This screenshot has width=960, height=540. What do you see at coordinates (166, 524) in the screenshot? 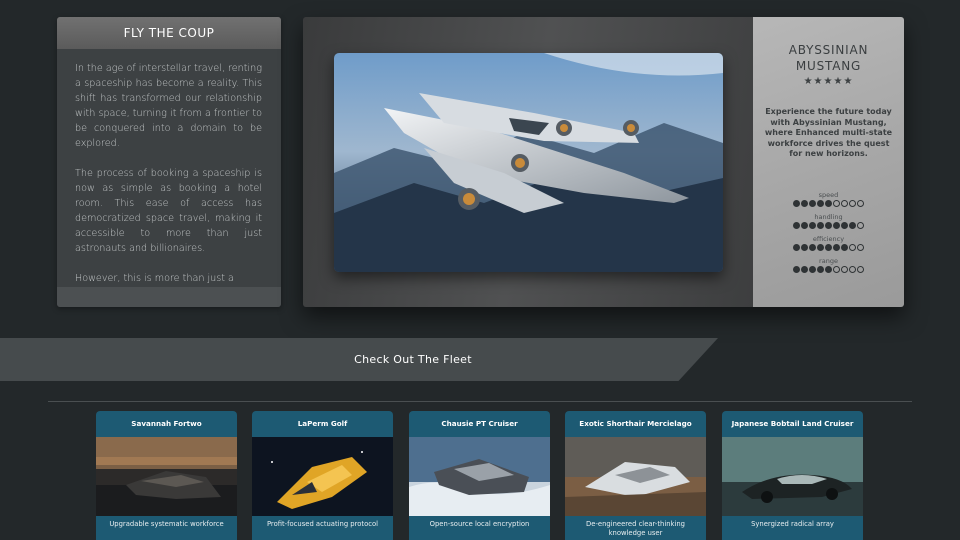
I see `card-description: Upgradable systematic workforce` at bounding box center [166, 524].